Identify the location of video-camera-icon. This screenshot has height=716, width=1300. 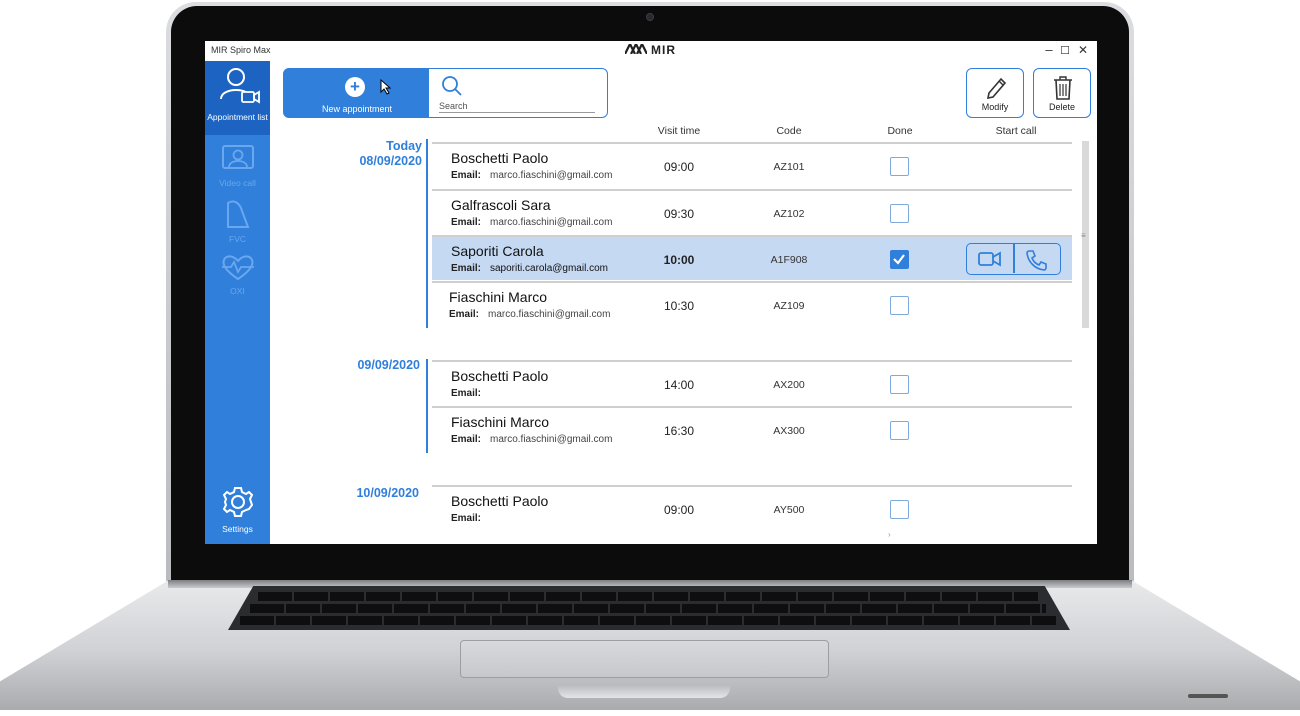
(989, 259).